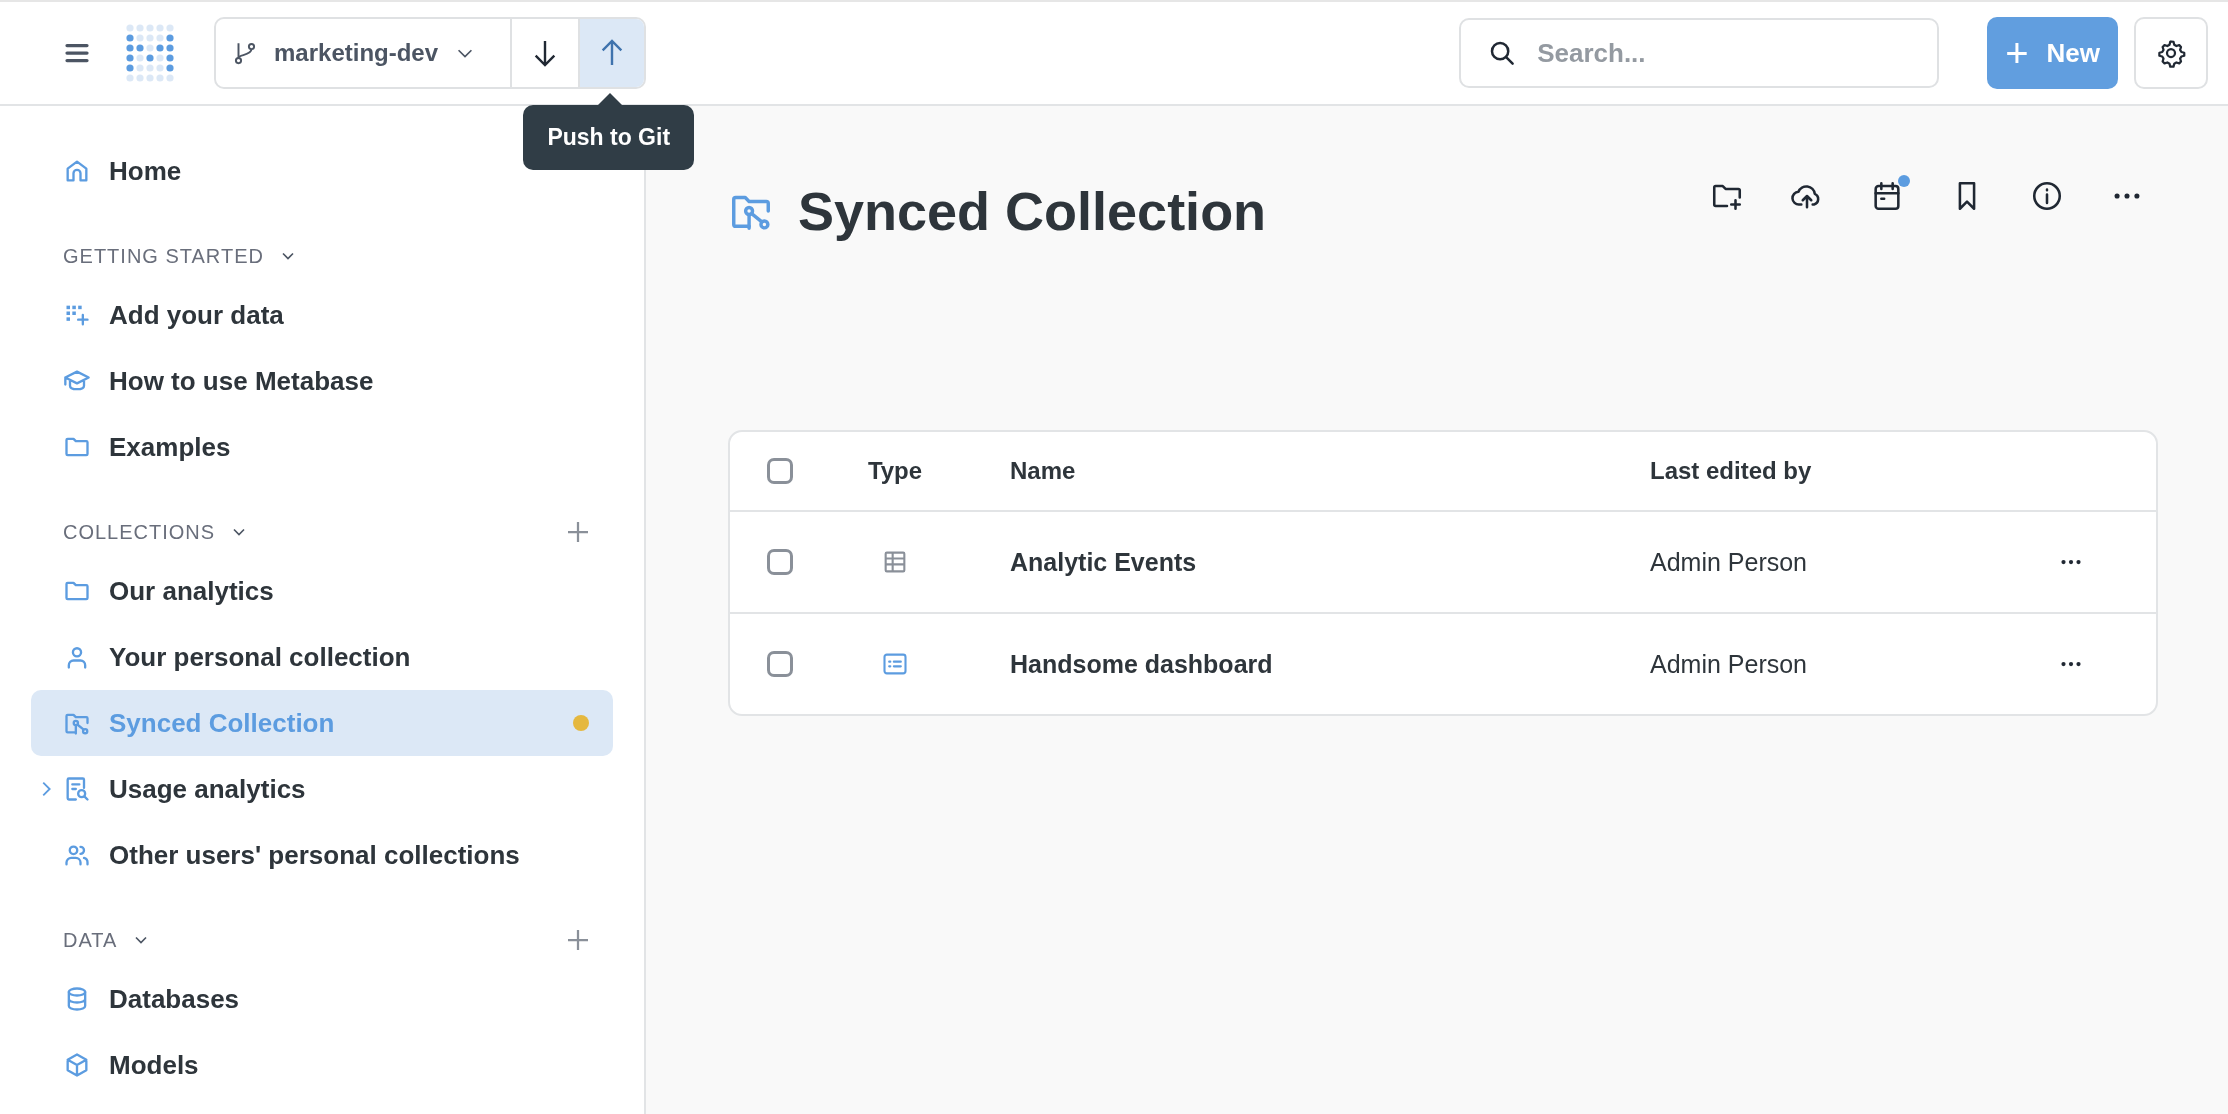 The image size is (2228, 1114). Describe the element at coordinates (1032, 211) in the screenshot. I see `page-title: Synced Collection` at that location.